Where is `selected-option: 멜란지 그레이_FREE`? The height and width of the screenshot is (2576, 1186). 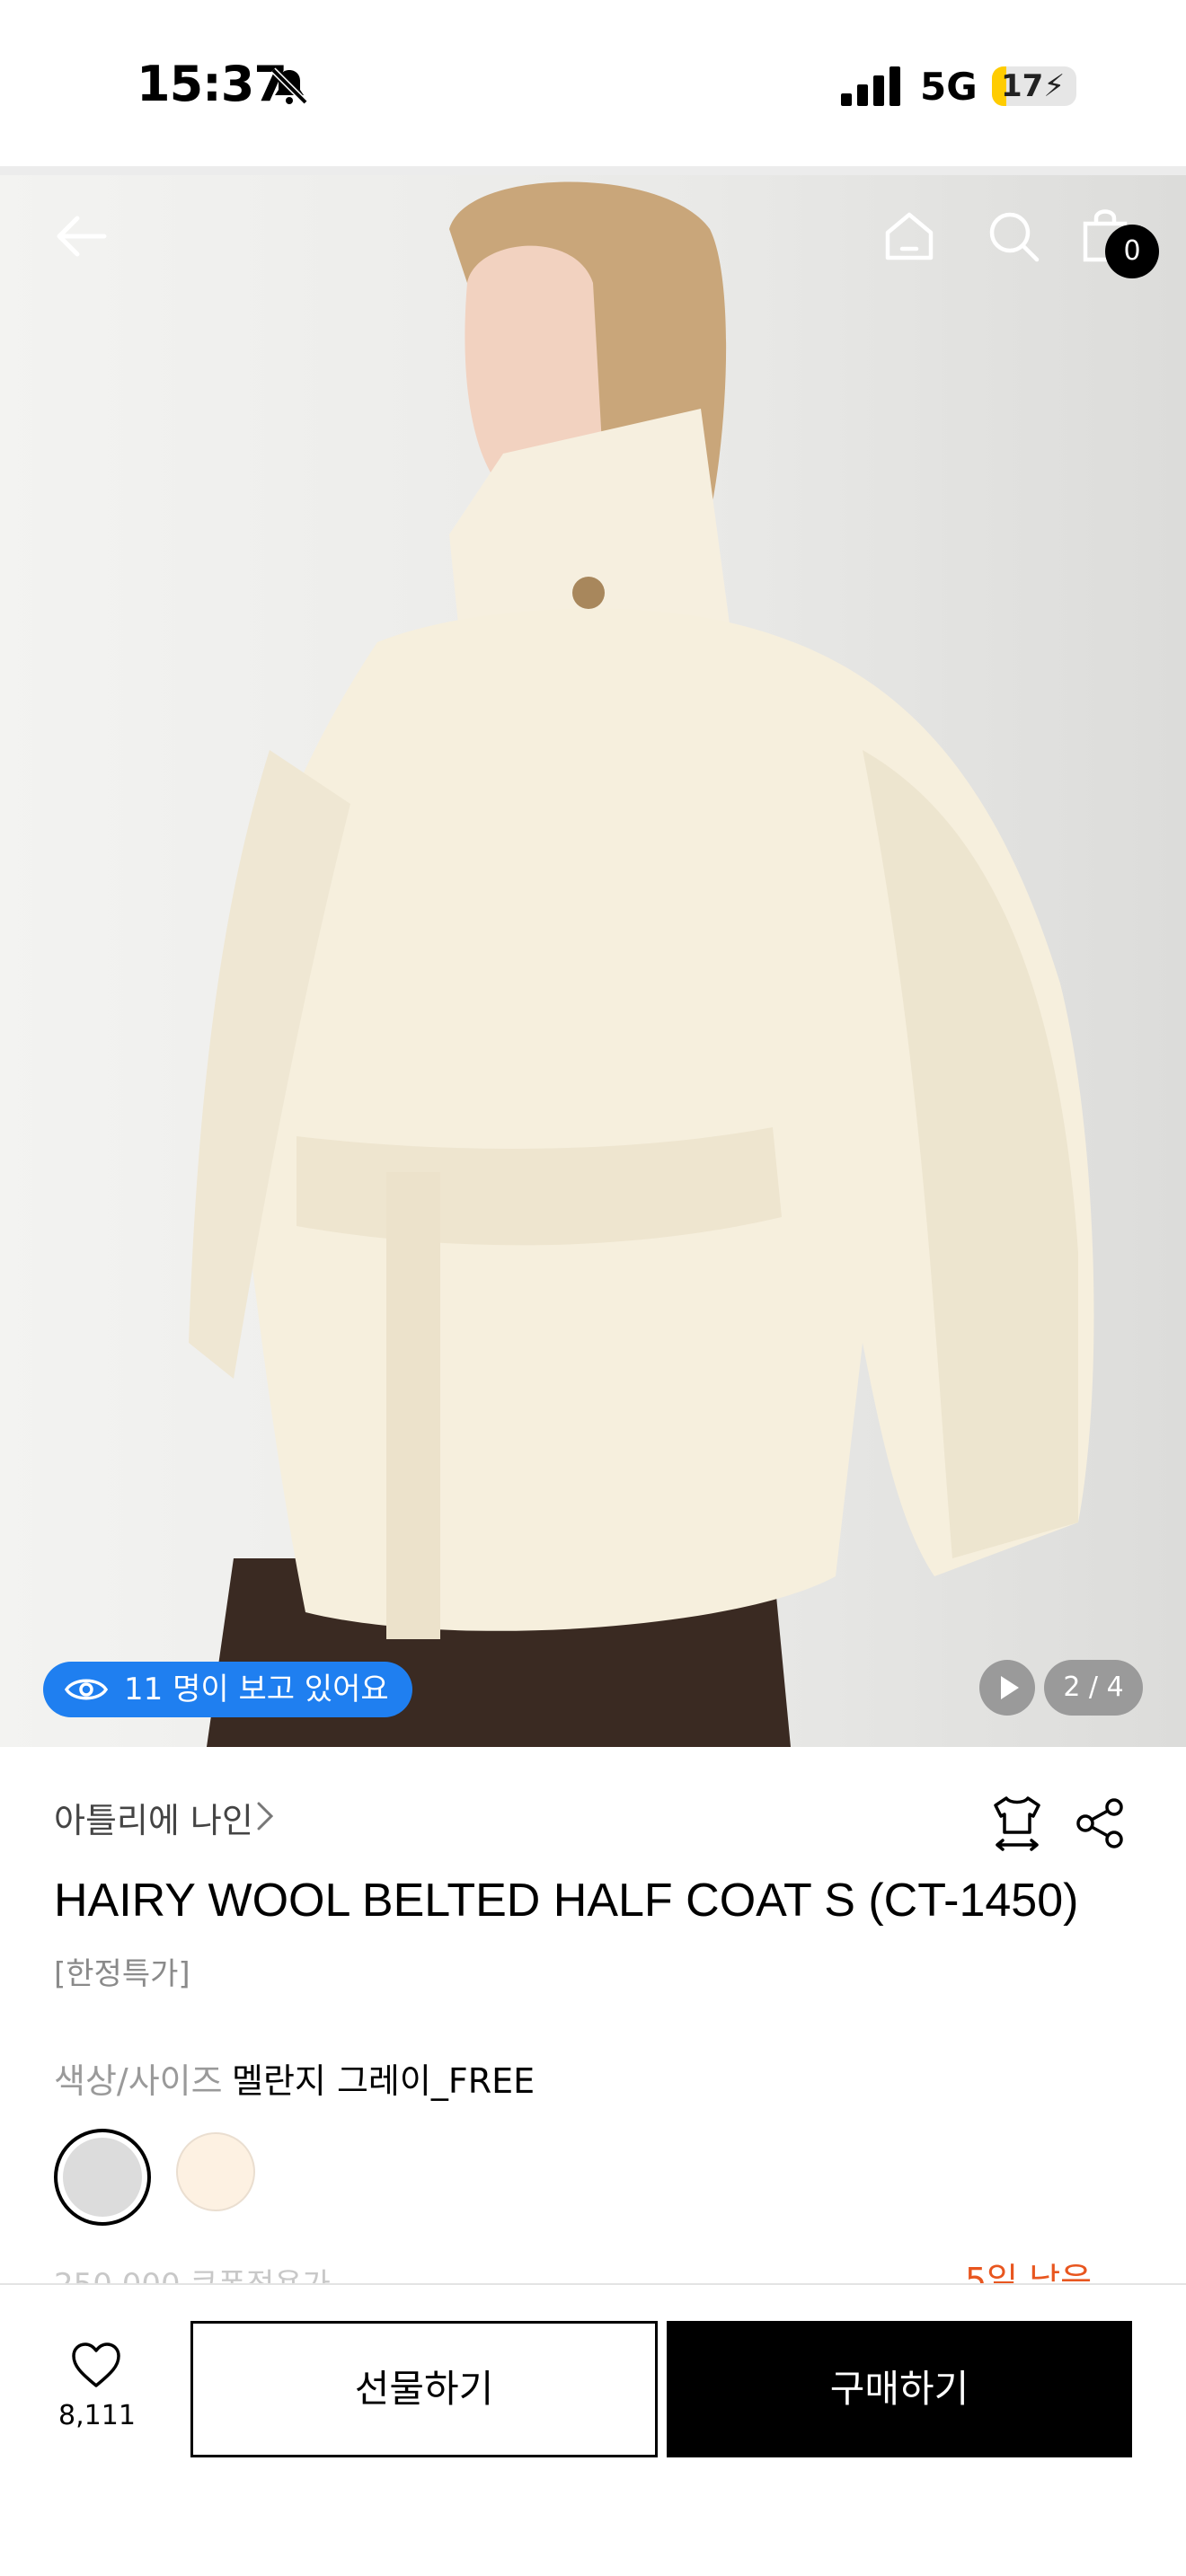
selected-option: 멜란지 그레이_FREE is located at coordinates (383, 2081).